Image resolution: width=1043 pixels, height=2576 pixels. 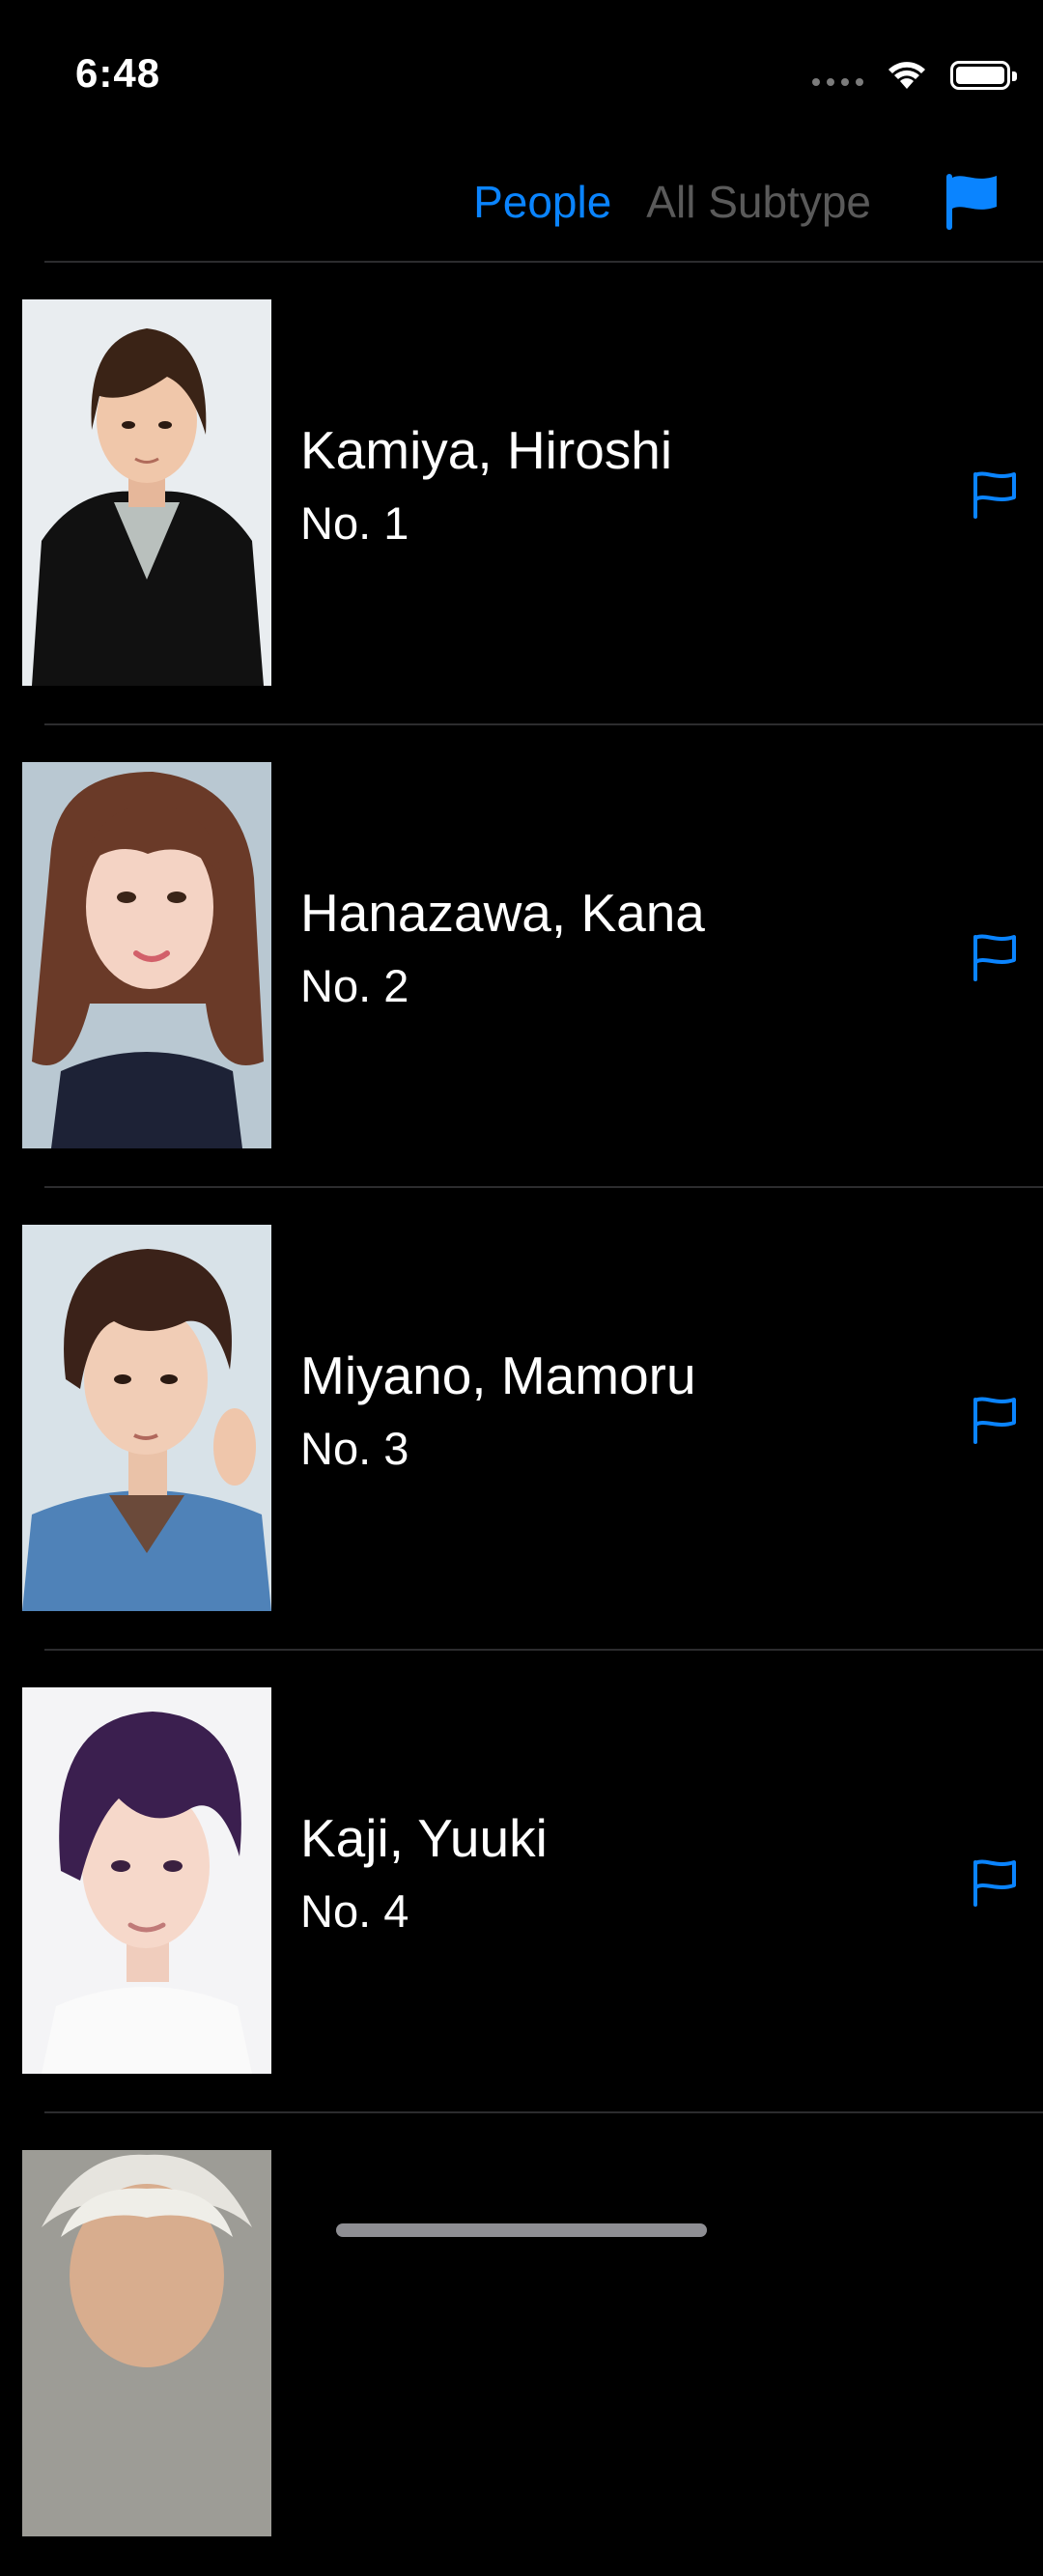 I want to click on person-number: No. 3, so click(x=355, y=1448).